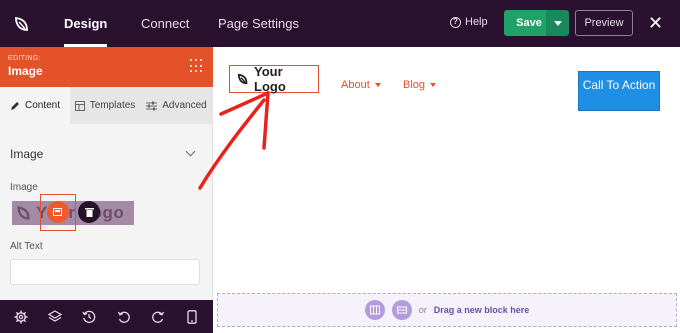 The image size is (680, 333). I want to click on question-circle-icon: ?, so click(455, 22).